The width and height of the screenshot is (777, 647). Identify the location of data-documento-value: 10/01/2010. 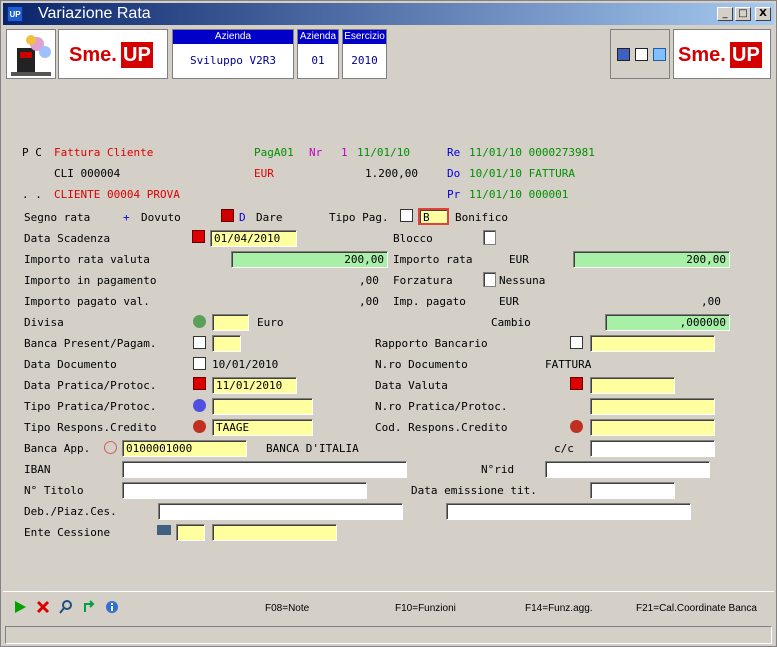
(245, 364).